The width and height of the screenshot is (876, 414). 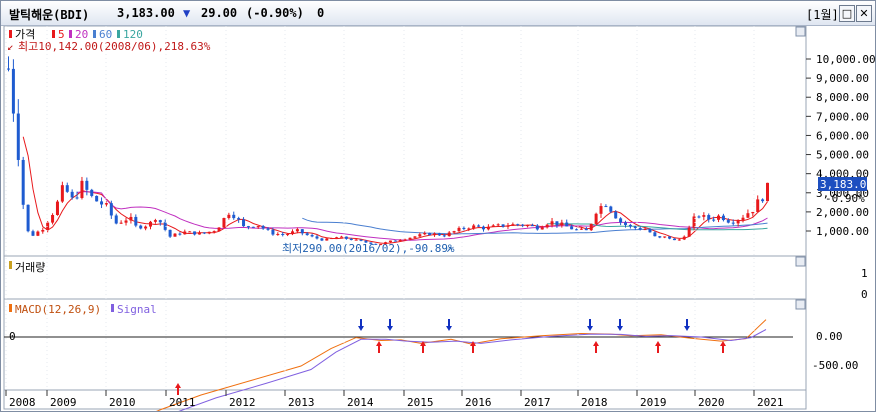 I want to click on maximize-icon: □, so click(x=847, y=13).